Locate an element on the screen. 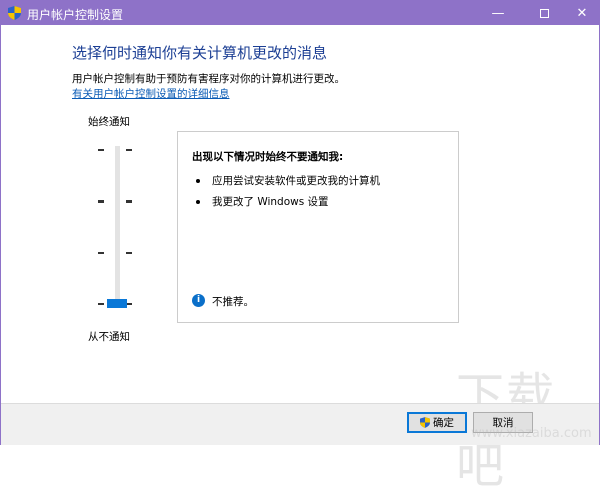  minimize-icon: — is located at coordinates (498, 13).